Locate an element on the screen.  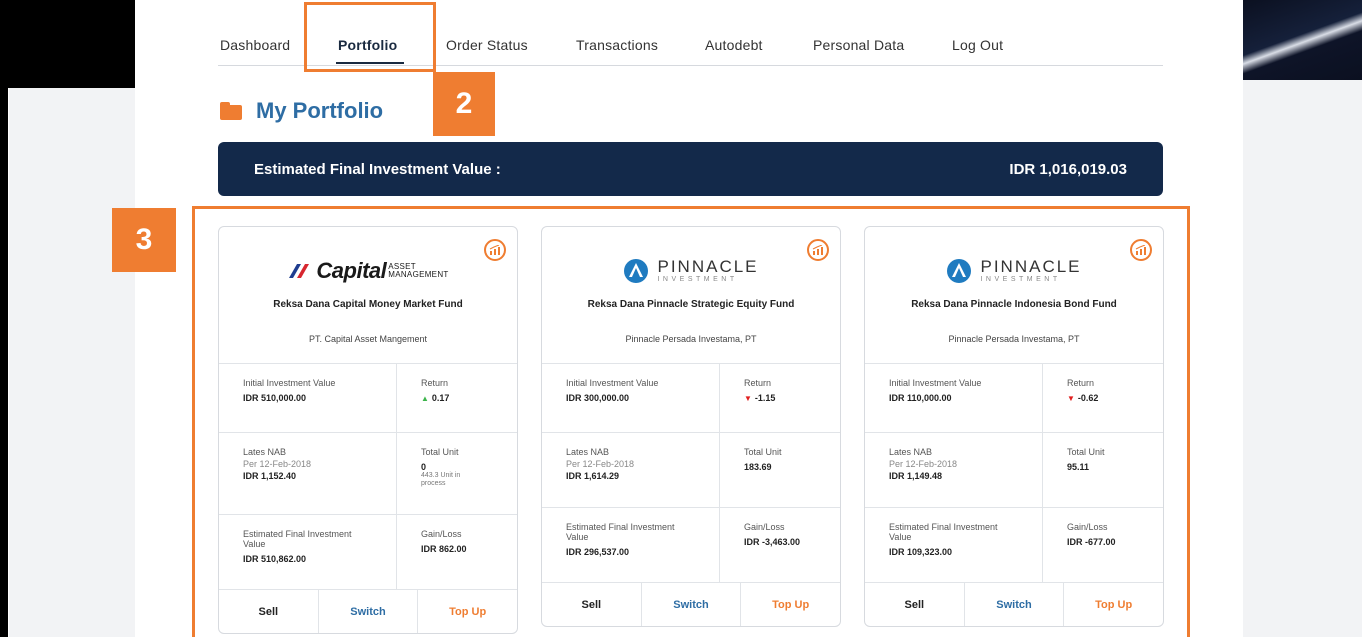
return-value: -1.15 is located at coordinates (765, 398).